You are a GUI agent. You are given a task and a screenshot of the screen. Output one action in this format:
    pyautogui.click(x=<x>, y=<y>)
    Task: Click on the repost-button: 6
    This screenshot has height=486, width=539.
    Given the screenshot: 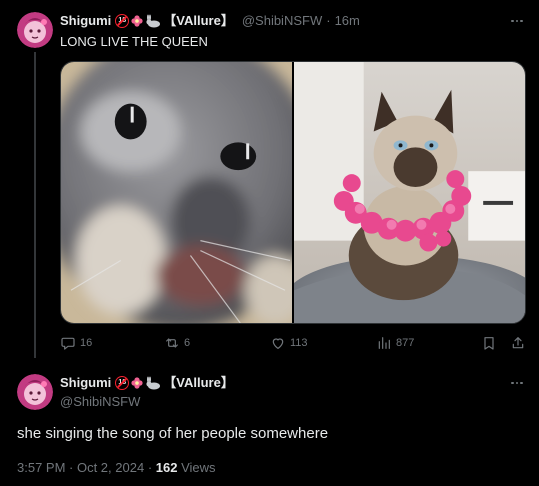 What is the action you would take?
    pyautogui.click(x=177, y=343)
    